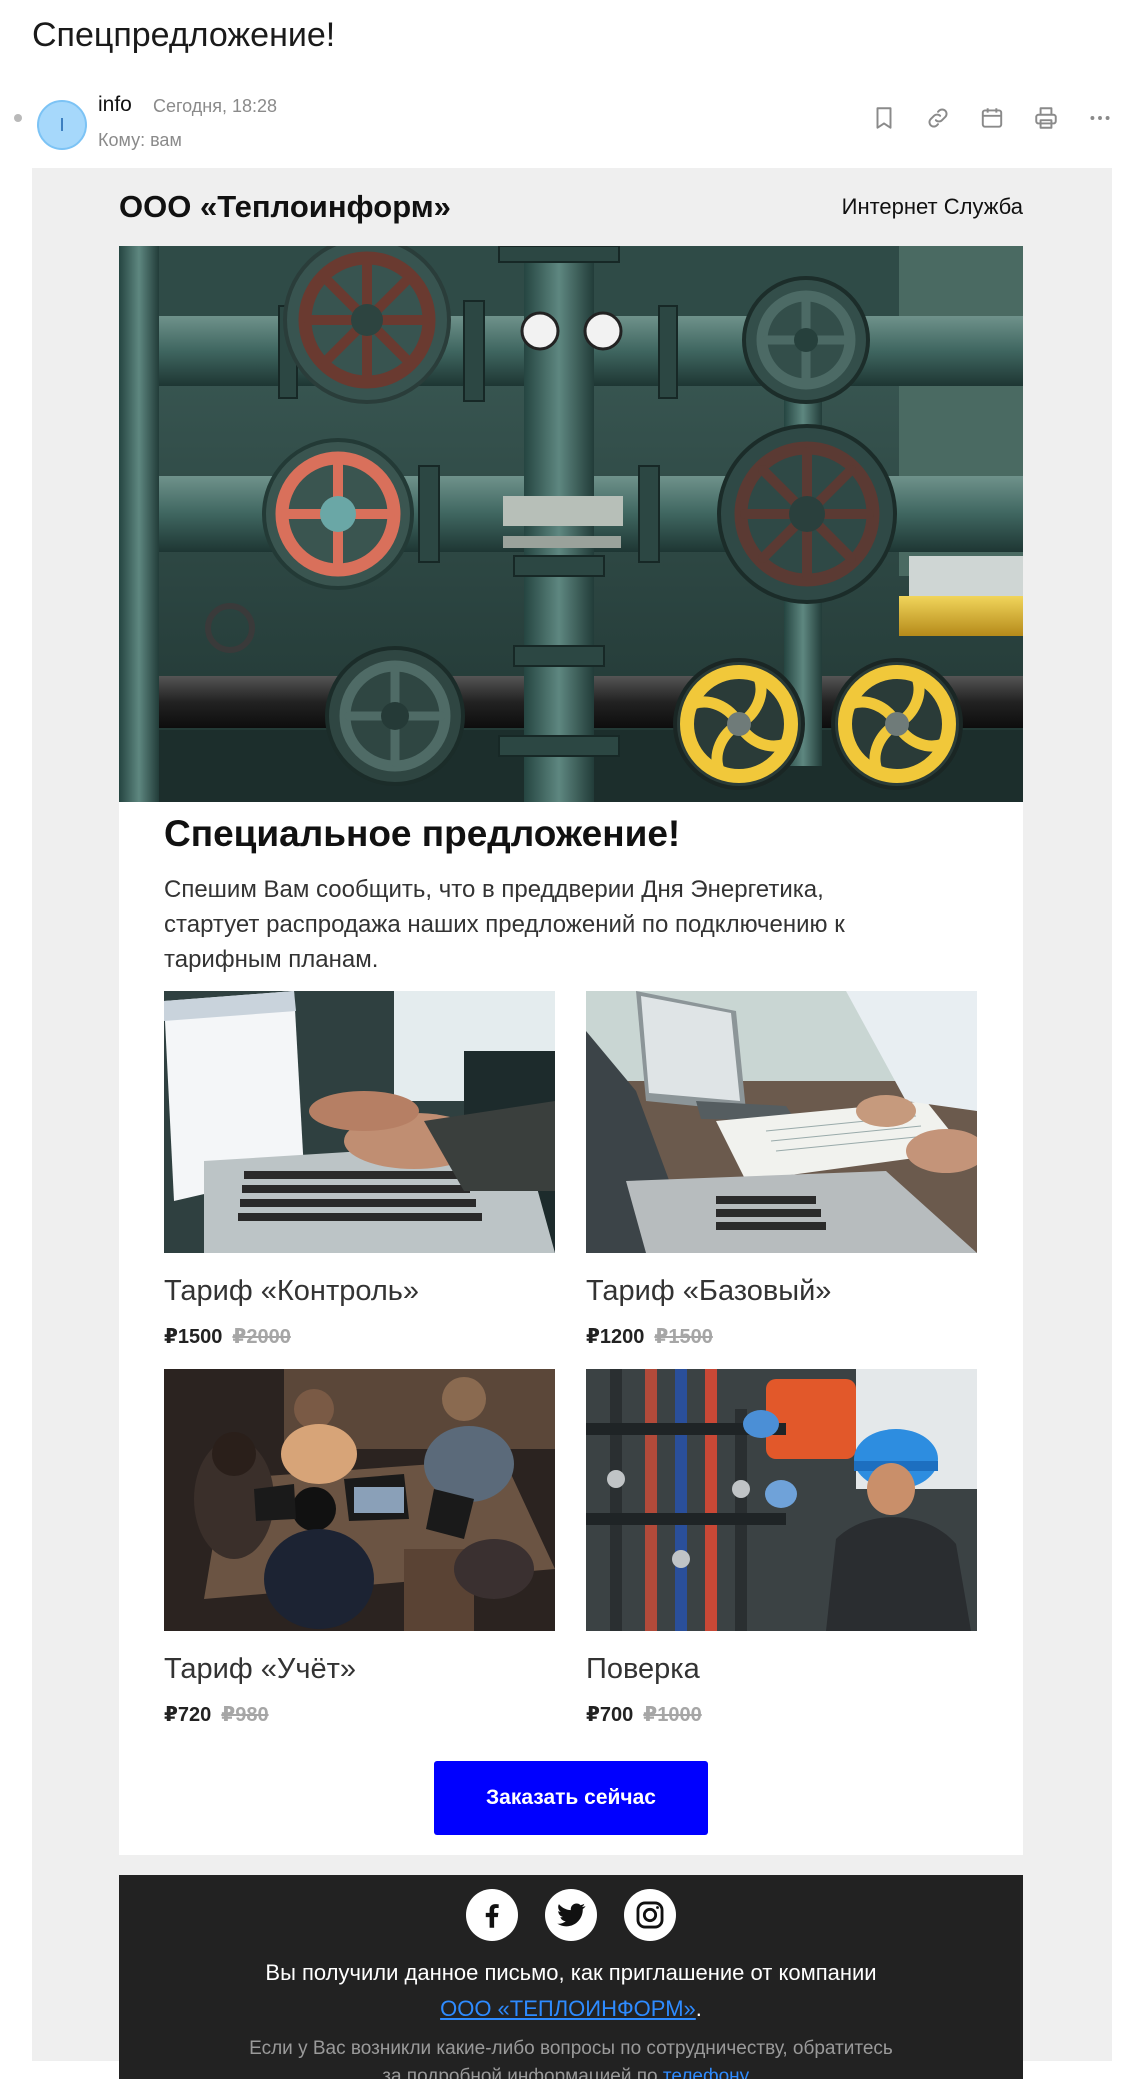 The width and height of the screenshot is (1128, 2079). What do you see at coordinates (62, 125) in the screenshot?
I see `sender-avatar: I` at bounding box center [62, 125].